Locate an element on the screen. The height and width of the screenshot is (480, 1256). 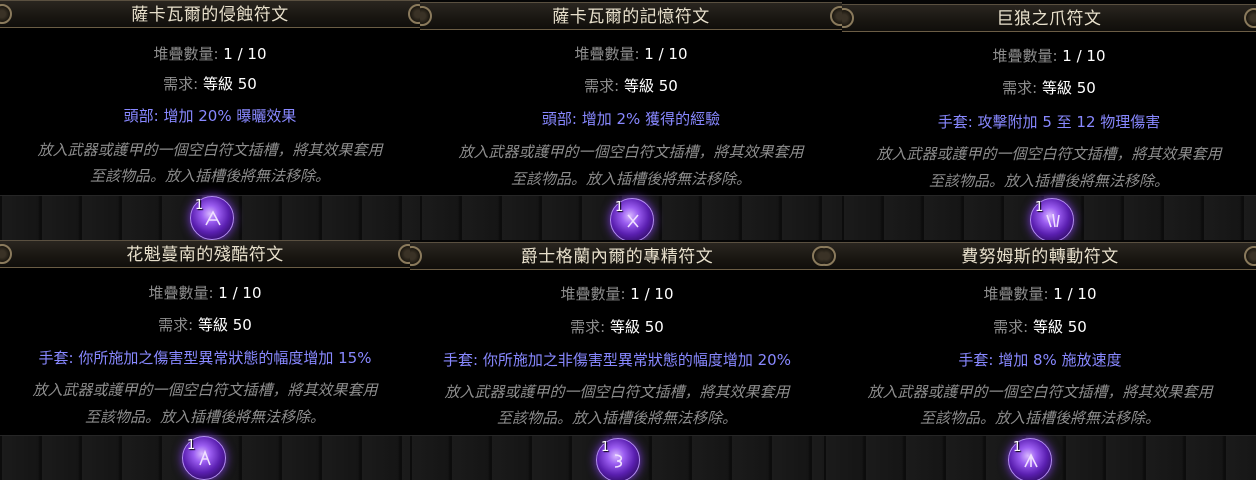
rune-modifier: 手套: 增加 8% 施放速度 is located at coordinates (1040, 360).